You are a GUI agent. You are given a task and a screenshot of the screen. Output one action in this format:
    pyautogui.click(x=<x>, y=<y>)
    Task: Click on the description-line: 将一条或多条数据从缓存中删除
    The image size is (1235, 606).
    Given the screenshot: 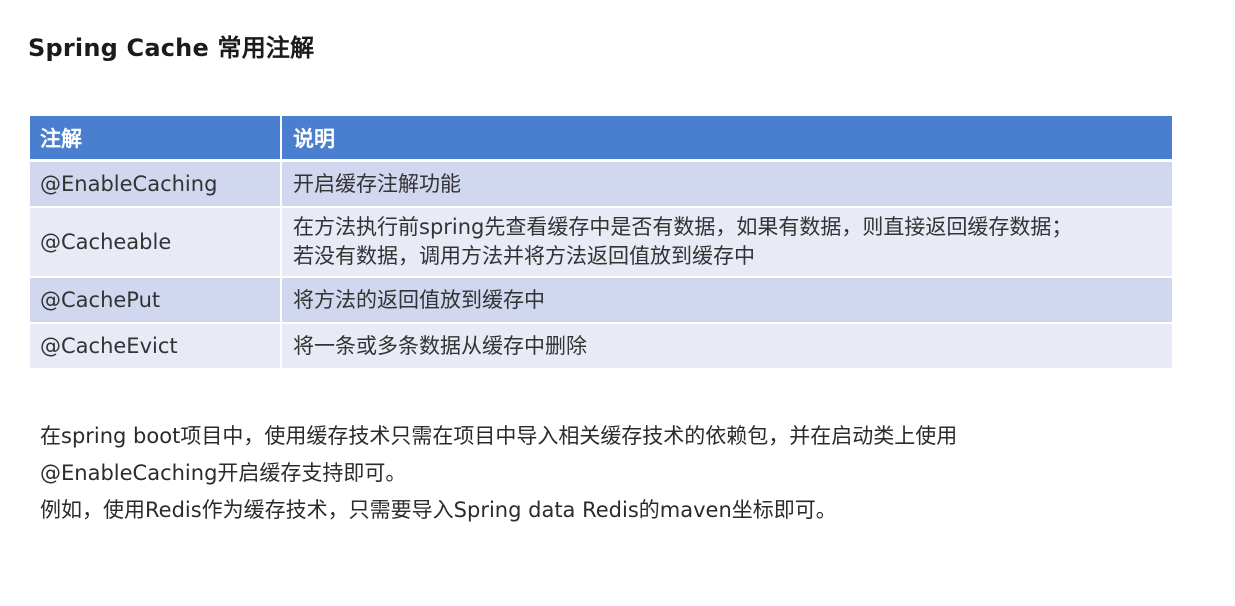 What is the action you would take?
    pyautogui.click(x=440, y=345)
    